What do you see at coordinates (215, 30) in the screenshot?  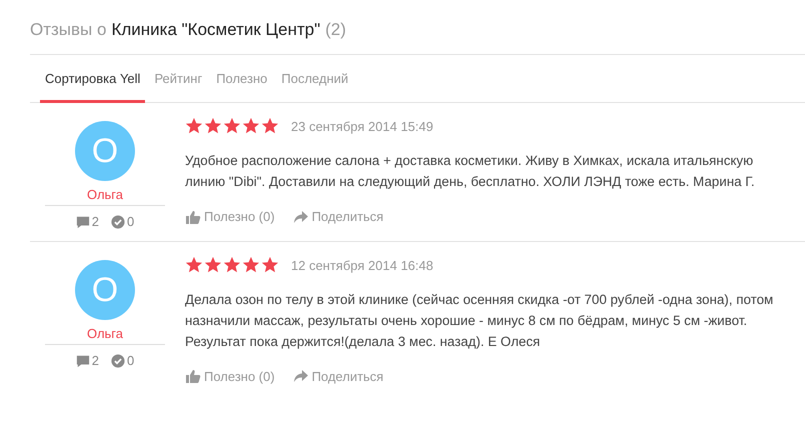 I see `business-name: Клиника "Косметик Центр"` at bounding box center [215, 30].